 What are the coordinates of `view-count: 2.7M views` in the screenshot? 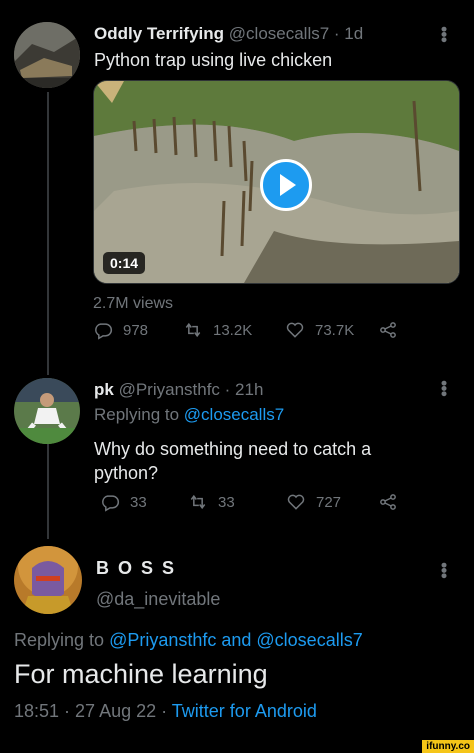 It's located at (133, 303).